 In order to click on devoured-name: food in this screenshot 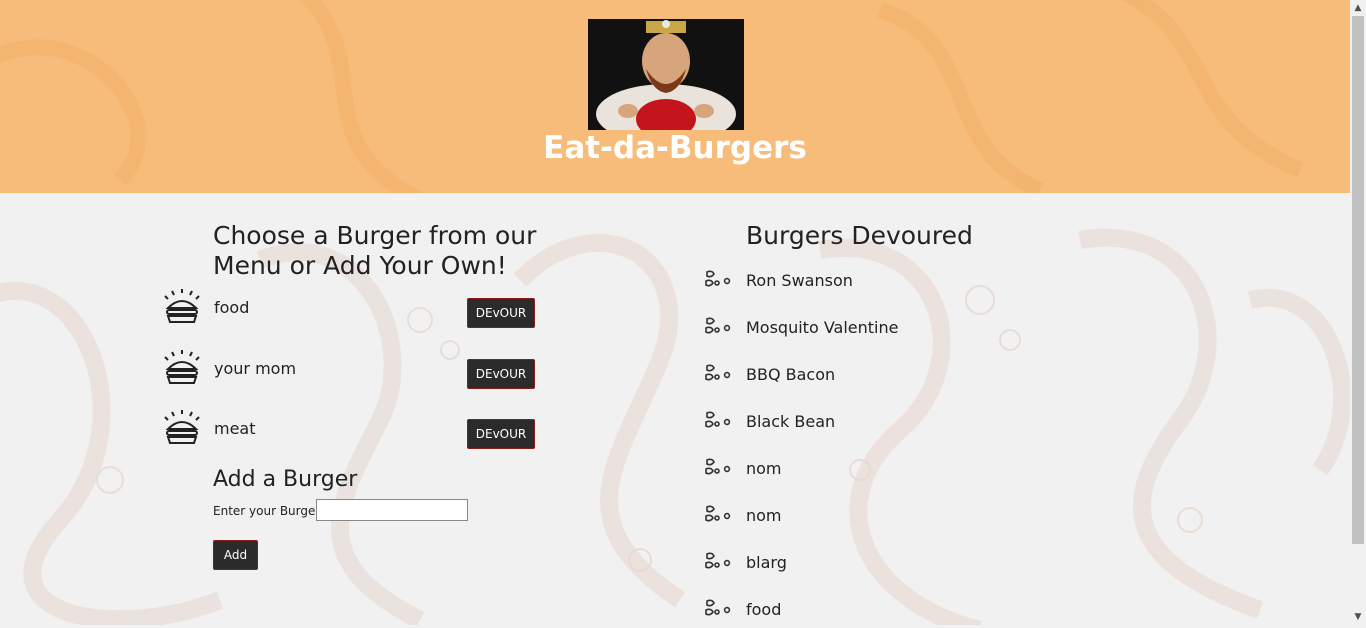, I will do `click(764, 609)`.